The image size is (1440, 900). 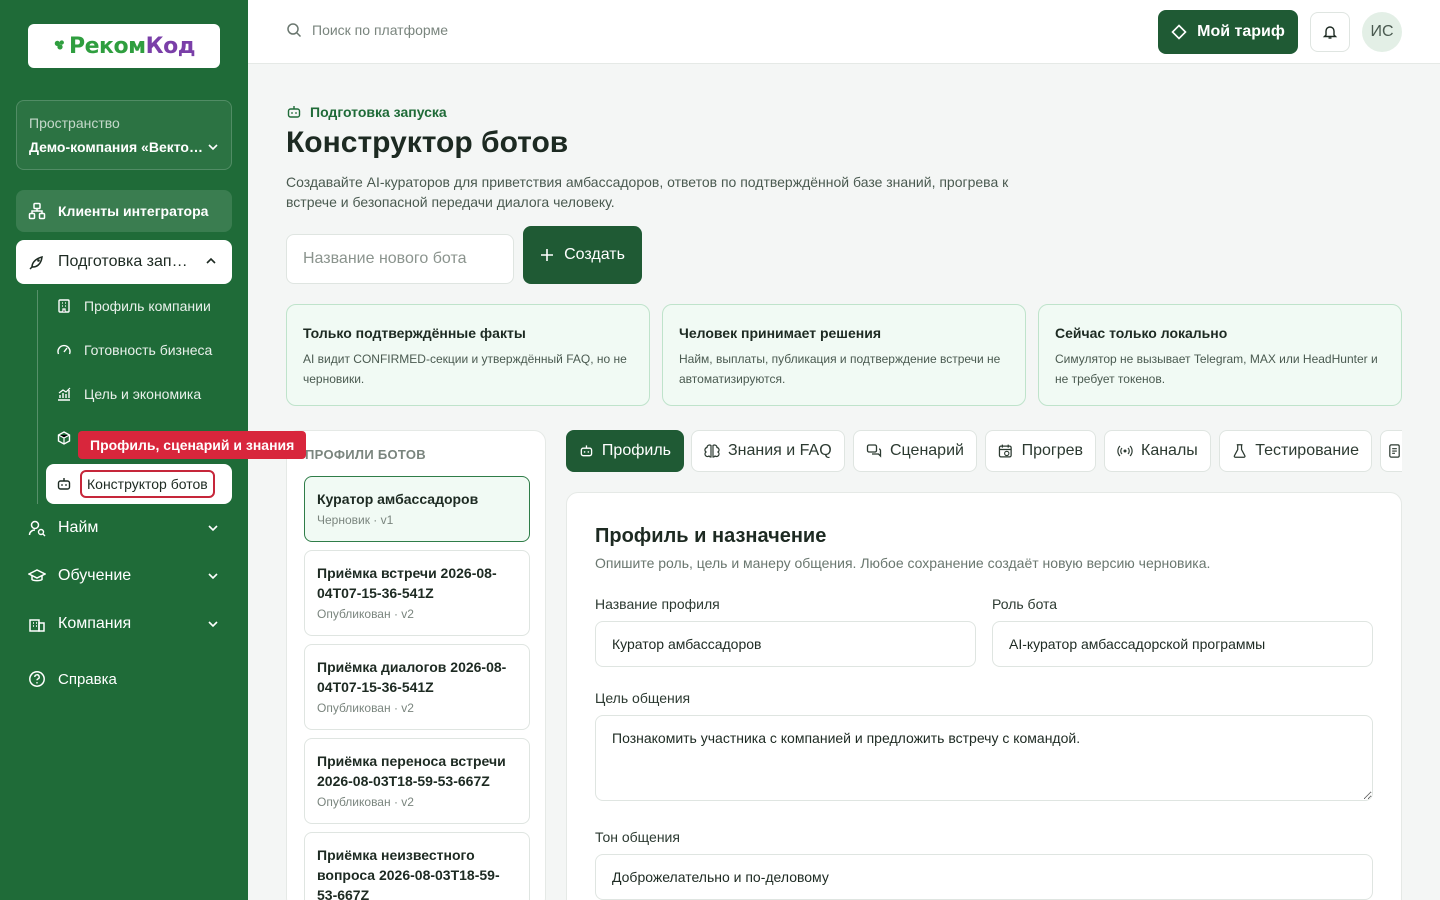 I want to click on nav-launch-prep: Подготовка запуска, so click(x=124, y=262).